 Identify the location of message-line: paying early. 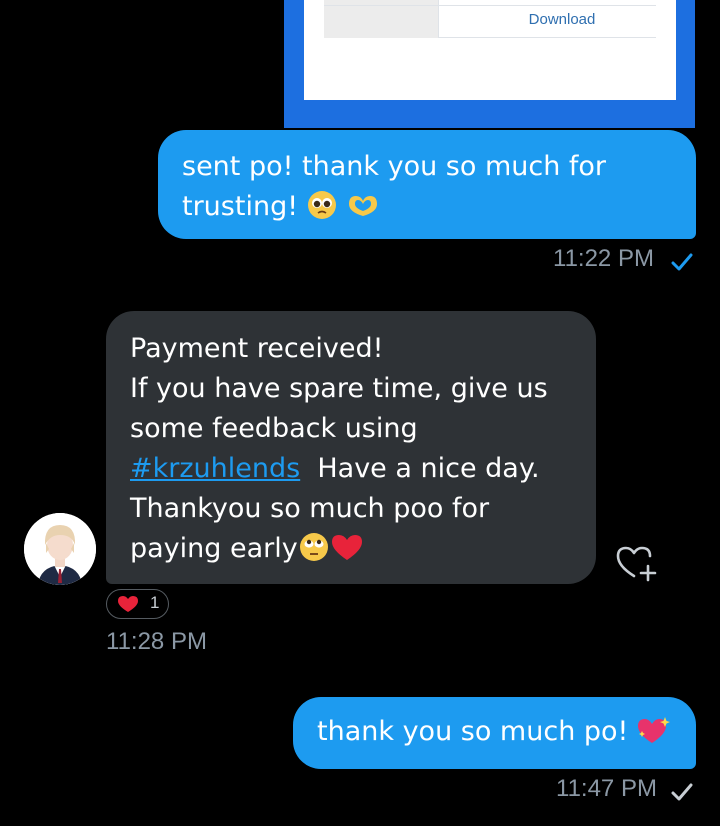
(351, 549).